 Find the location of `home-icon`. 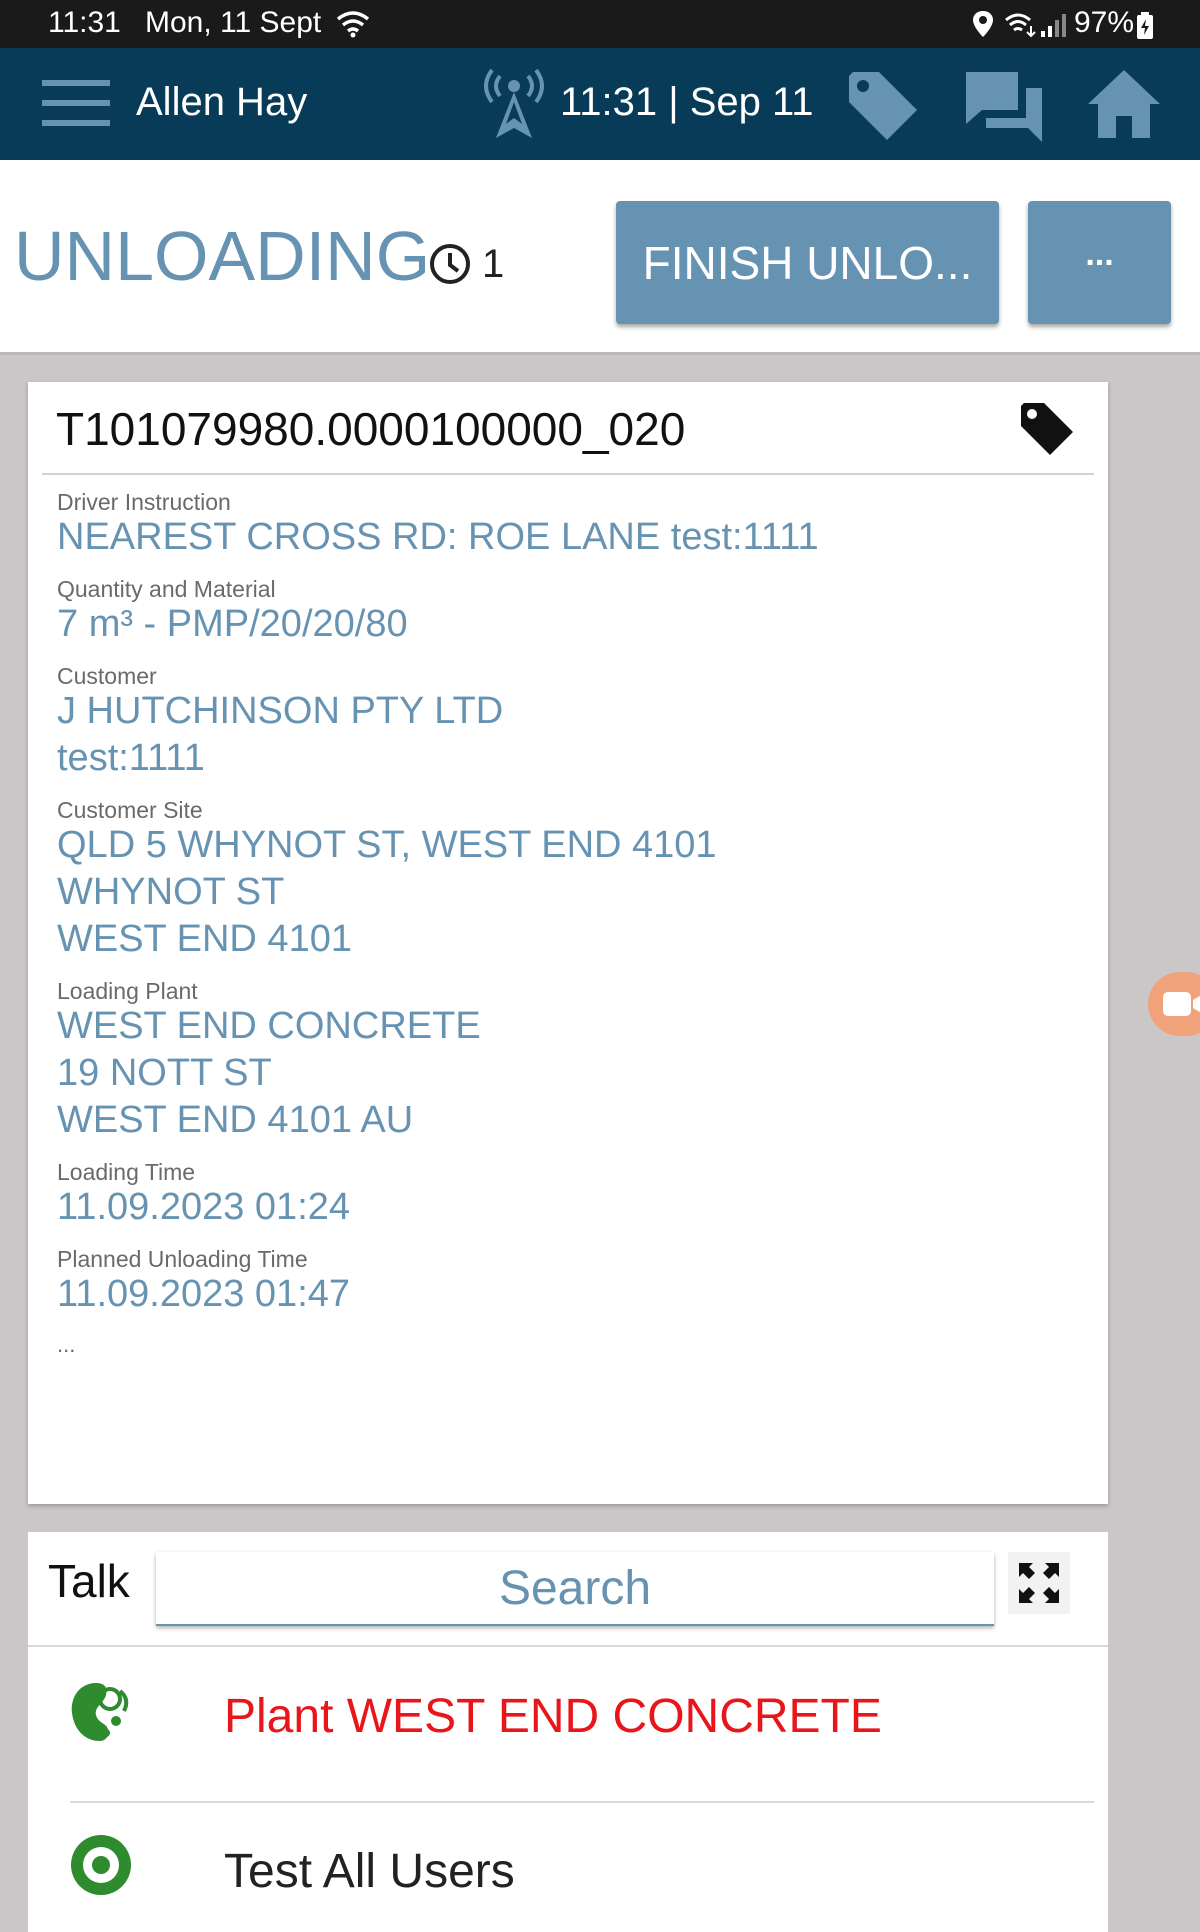

home-icon is located at coordinates (1124, 104).